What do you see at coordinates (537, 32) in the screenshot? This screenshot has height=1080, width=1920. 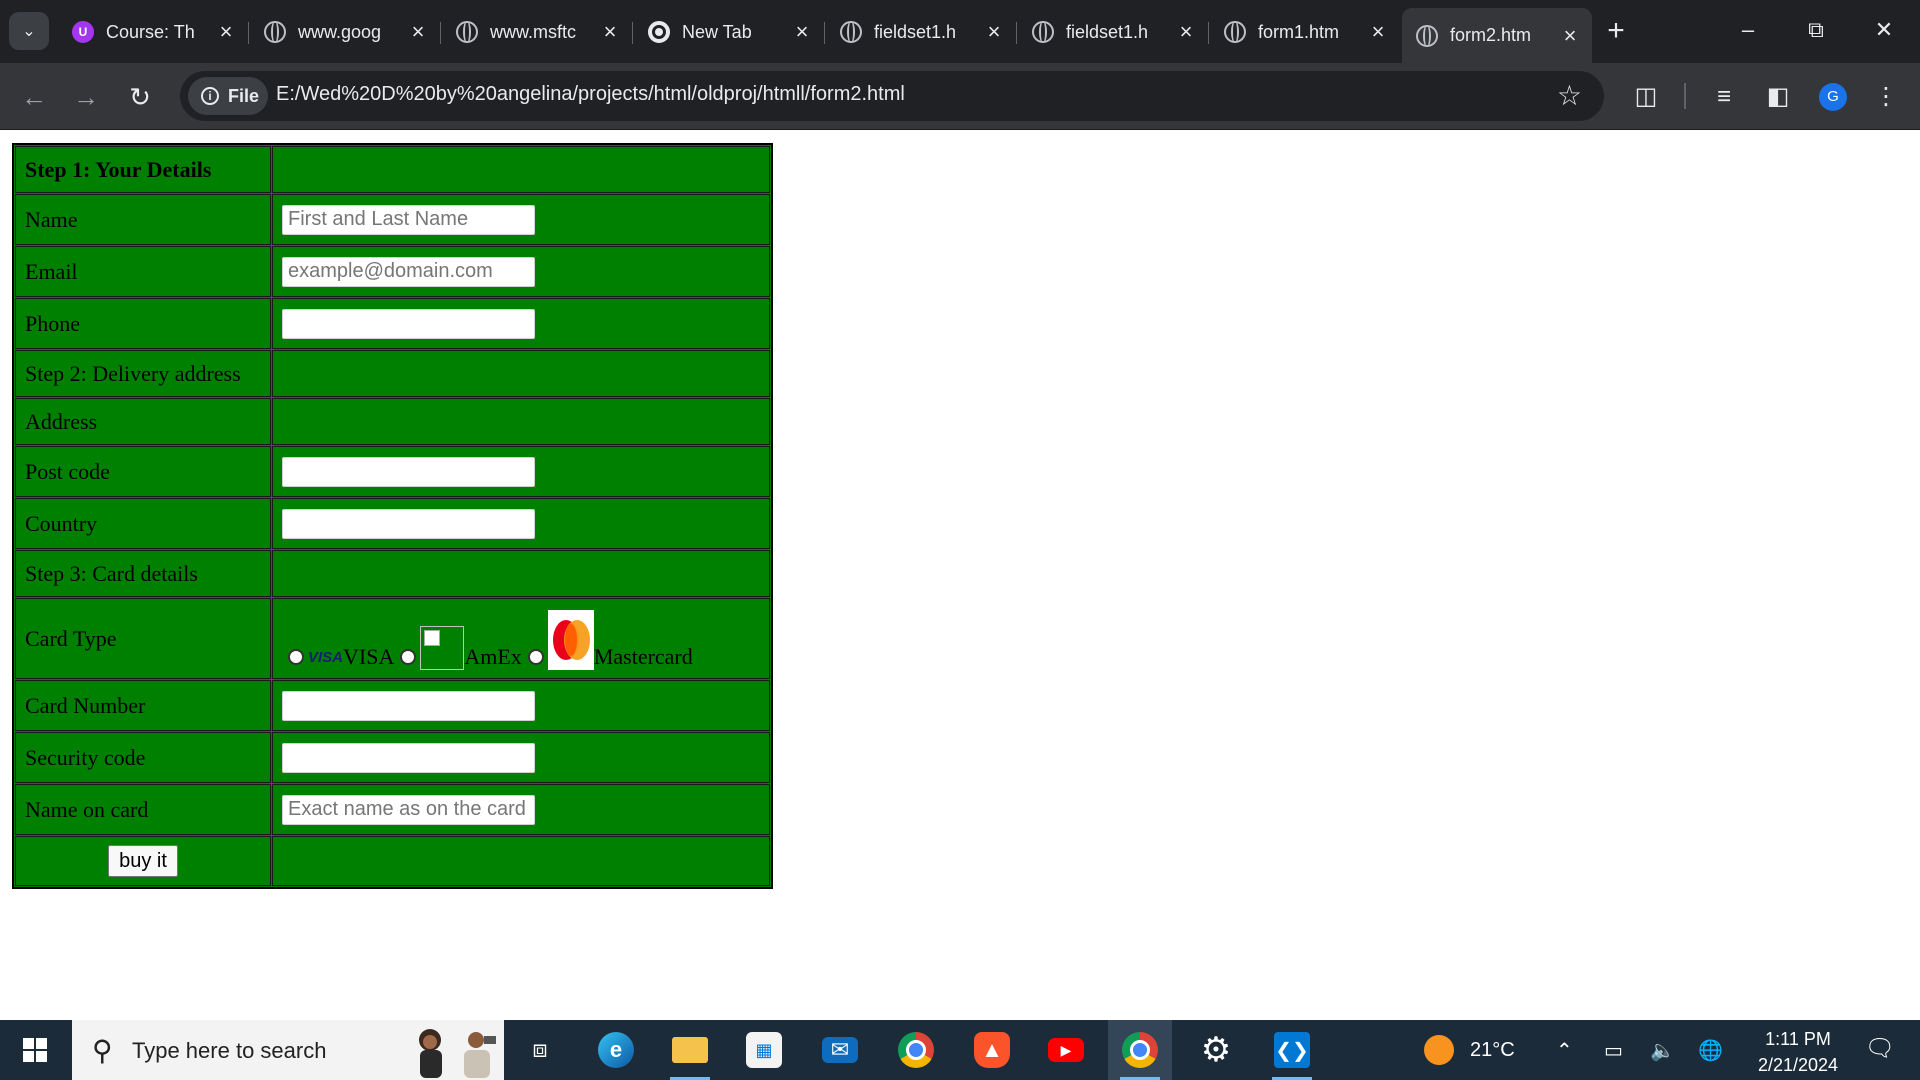 I see `tab-msft: www.msftc ×` at bounding box center [537, 32].